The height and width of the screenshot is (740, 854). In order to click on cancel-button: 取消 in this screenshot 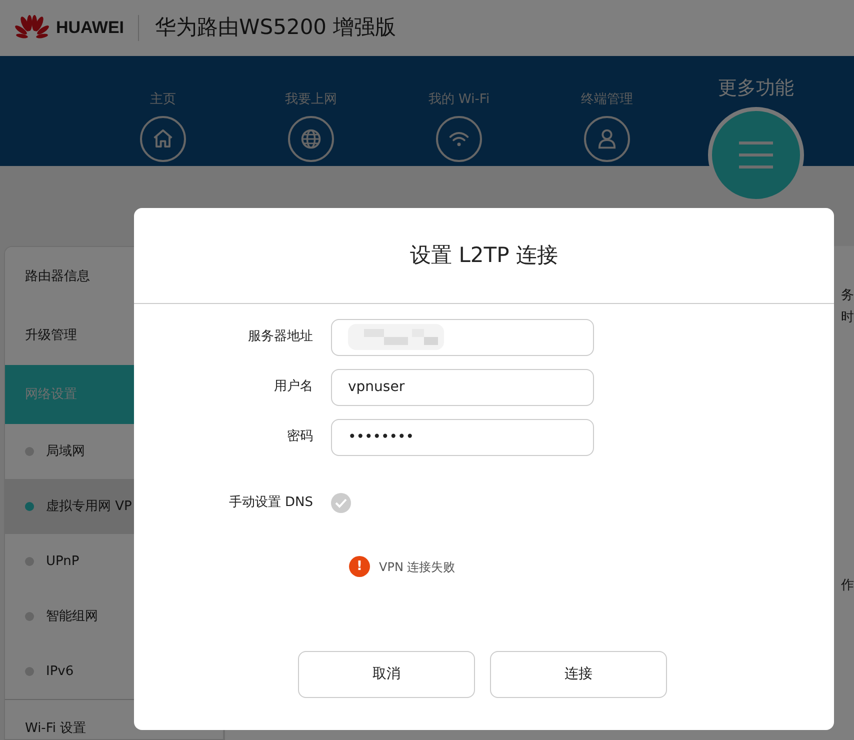, I will do `click(386, 674)`.